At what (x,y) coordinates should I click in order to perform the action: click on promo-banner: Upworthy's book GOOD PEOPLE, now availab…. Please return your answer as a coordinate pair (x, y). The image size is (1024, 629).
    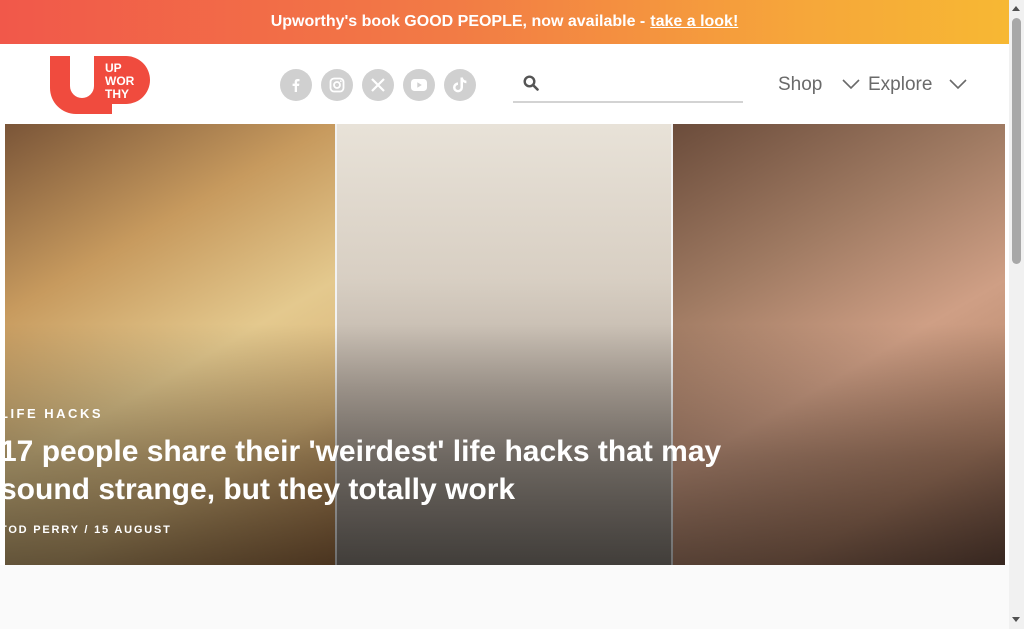
    Looking at the image, I should click on (504, 22).